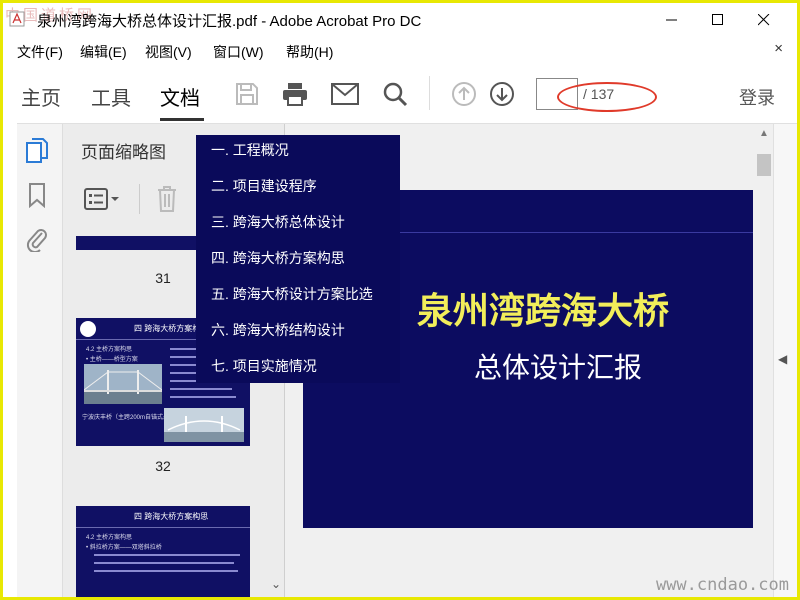  I want to click on thumbnail-options-button, so click(103, 199).